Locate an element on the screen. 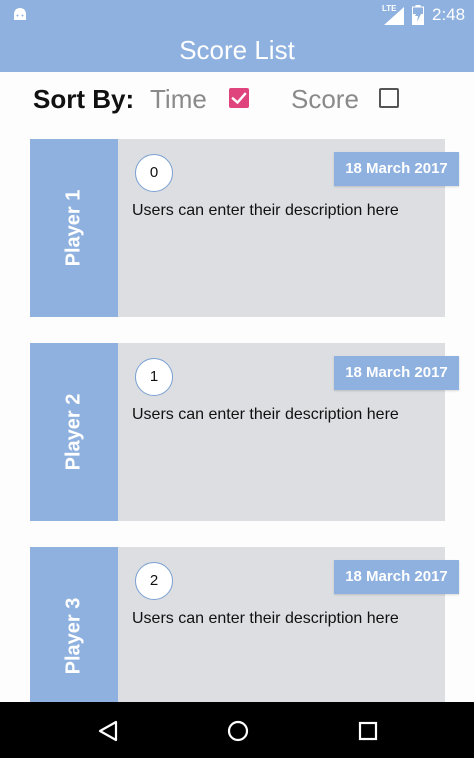 This screenshot has width=474, height=758. sort-row: Sort By: Time Score is located at coordinates (237, 102).